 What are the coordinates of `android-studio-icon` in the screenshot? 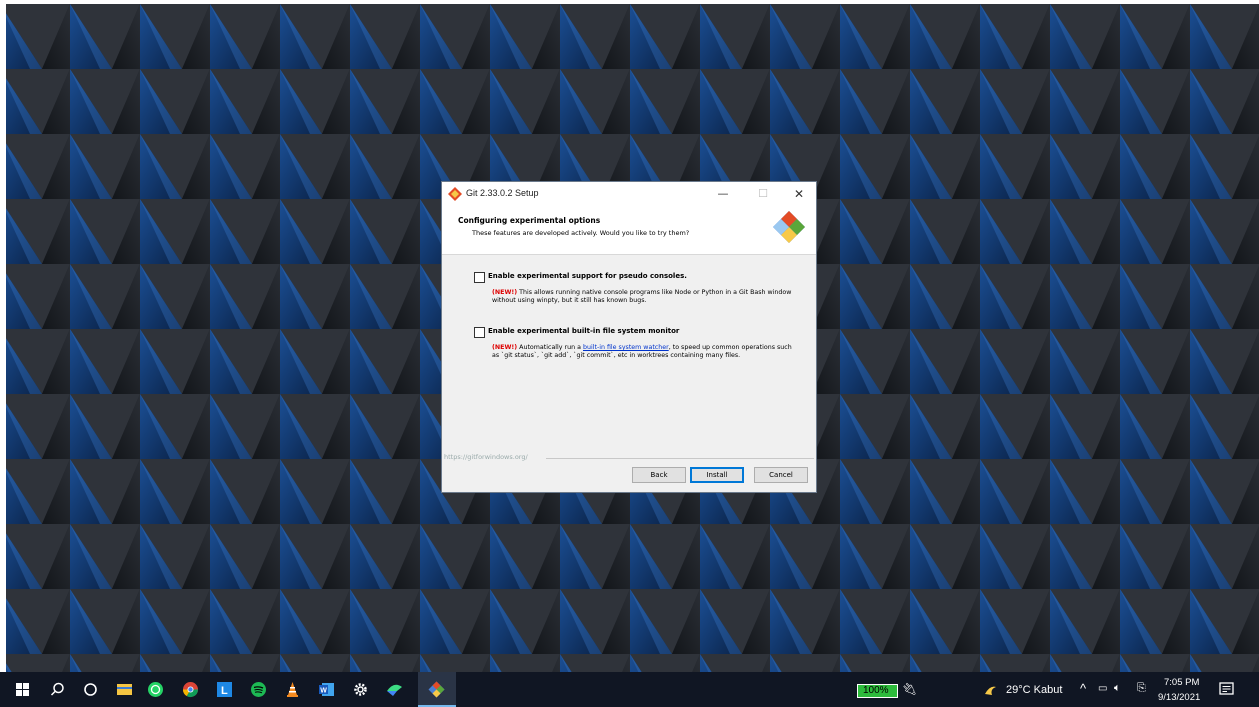 It's located at (394, 689).